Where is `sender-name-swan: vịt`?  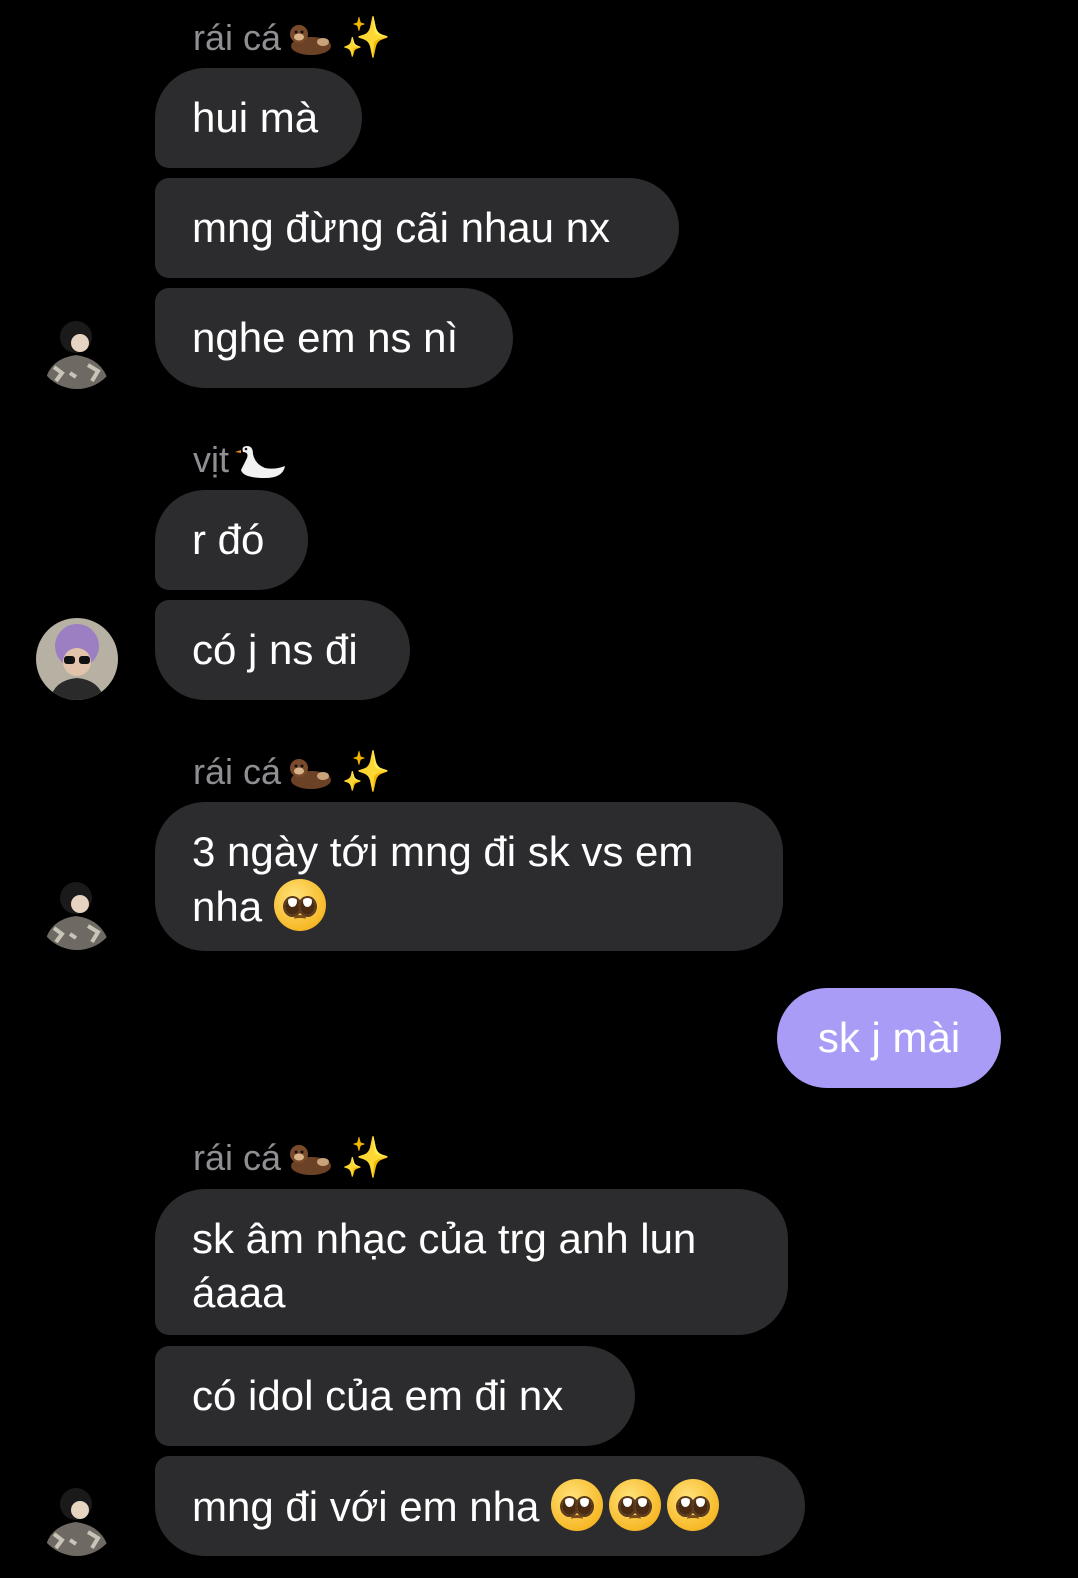
sender-name-swan: vịt is located at coordinates (240, 460).